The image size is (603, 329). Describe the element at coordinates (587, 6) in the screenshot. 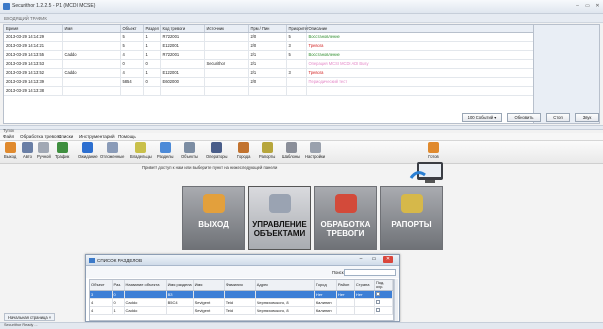

I see `restore-button: ▭` at that location.